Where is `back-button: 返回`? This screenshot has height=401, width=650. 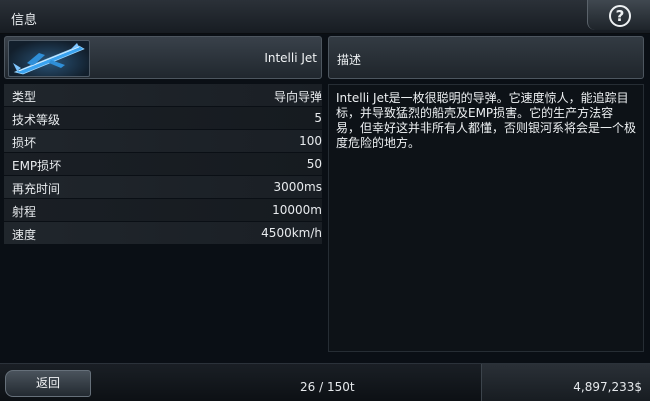
back-button: 返回 is located at coordinates (48, 383).